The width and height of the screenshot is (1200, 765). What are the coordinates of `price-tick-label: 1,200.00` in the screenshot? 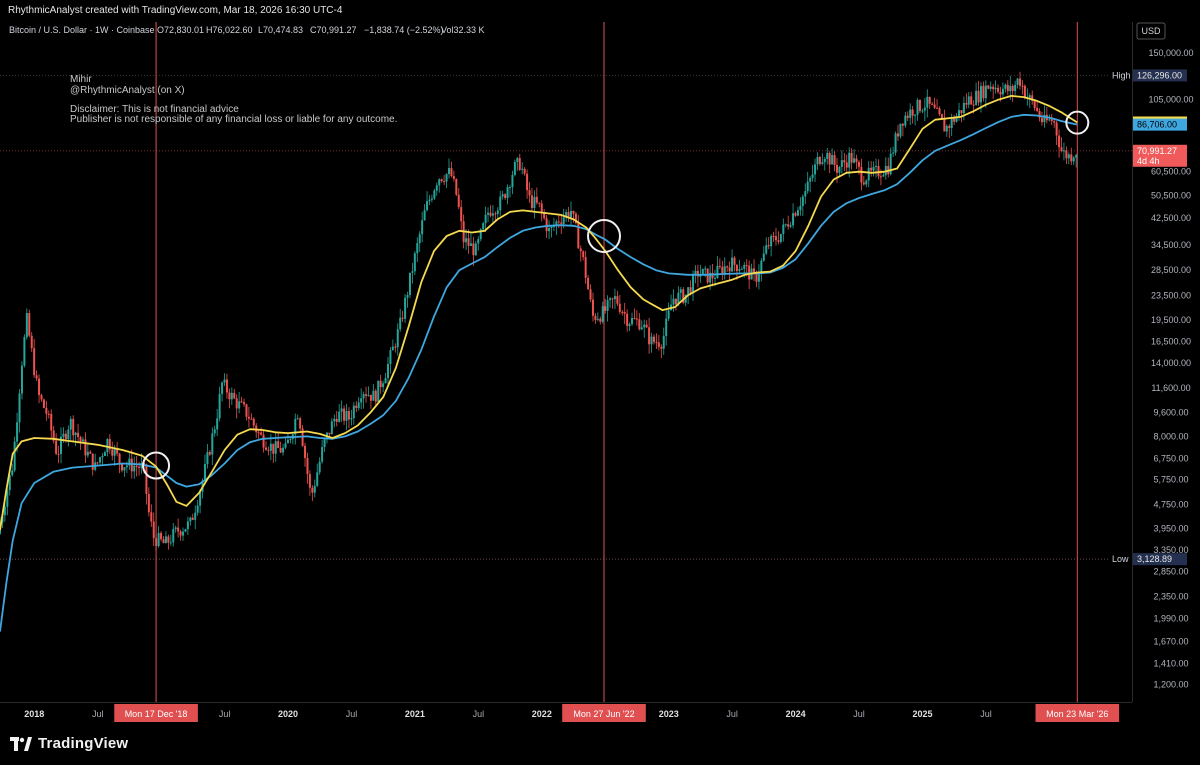 It's located at (1170, 685).